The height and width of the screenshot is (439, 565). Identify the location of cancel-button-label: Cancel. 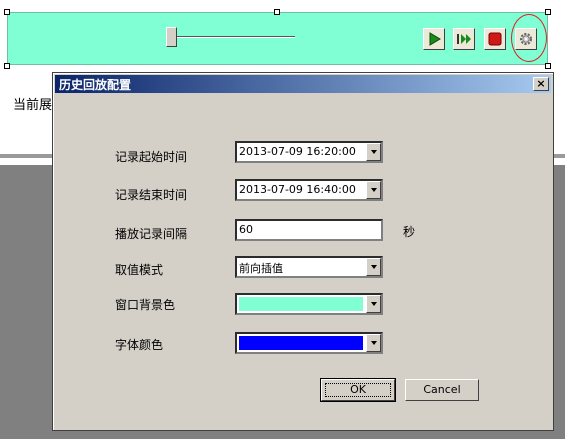
(442, 389).